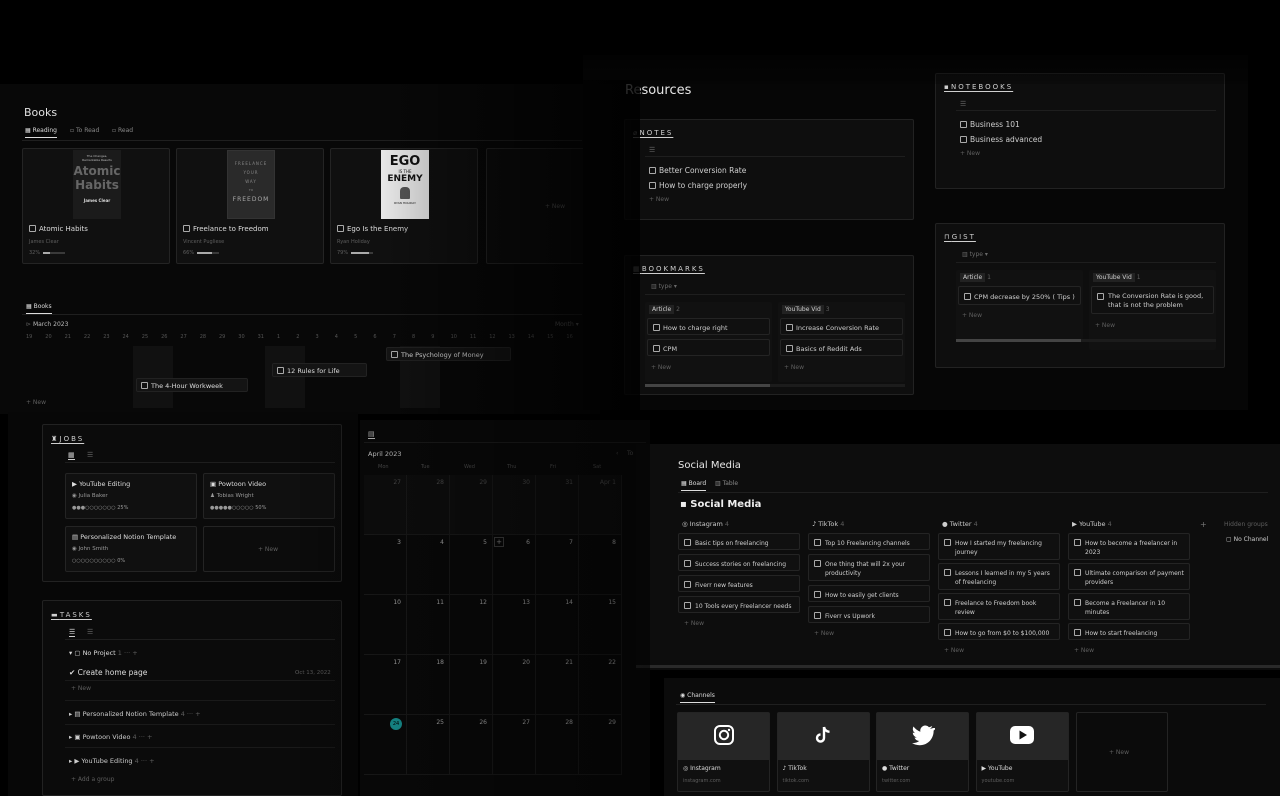 This screenshot has height=796, width=1280. What do you see at coordinates (995, 124) in the screenshot?
I see `notebook-item: Business 101` at bounding box center [995, 124].